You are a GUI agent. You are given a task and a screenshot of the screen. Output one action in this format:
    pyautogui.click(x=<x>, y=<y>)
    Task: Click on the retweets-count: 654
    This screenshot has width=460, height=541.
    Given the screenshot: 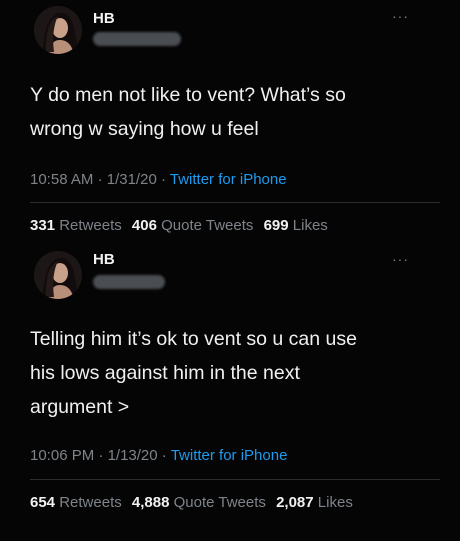 What is the action you would take?
    pyautogui.click(x=43, y=502)
    